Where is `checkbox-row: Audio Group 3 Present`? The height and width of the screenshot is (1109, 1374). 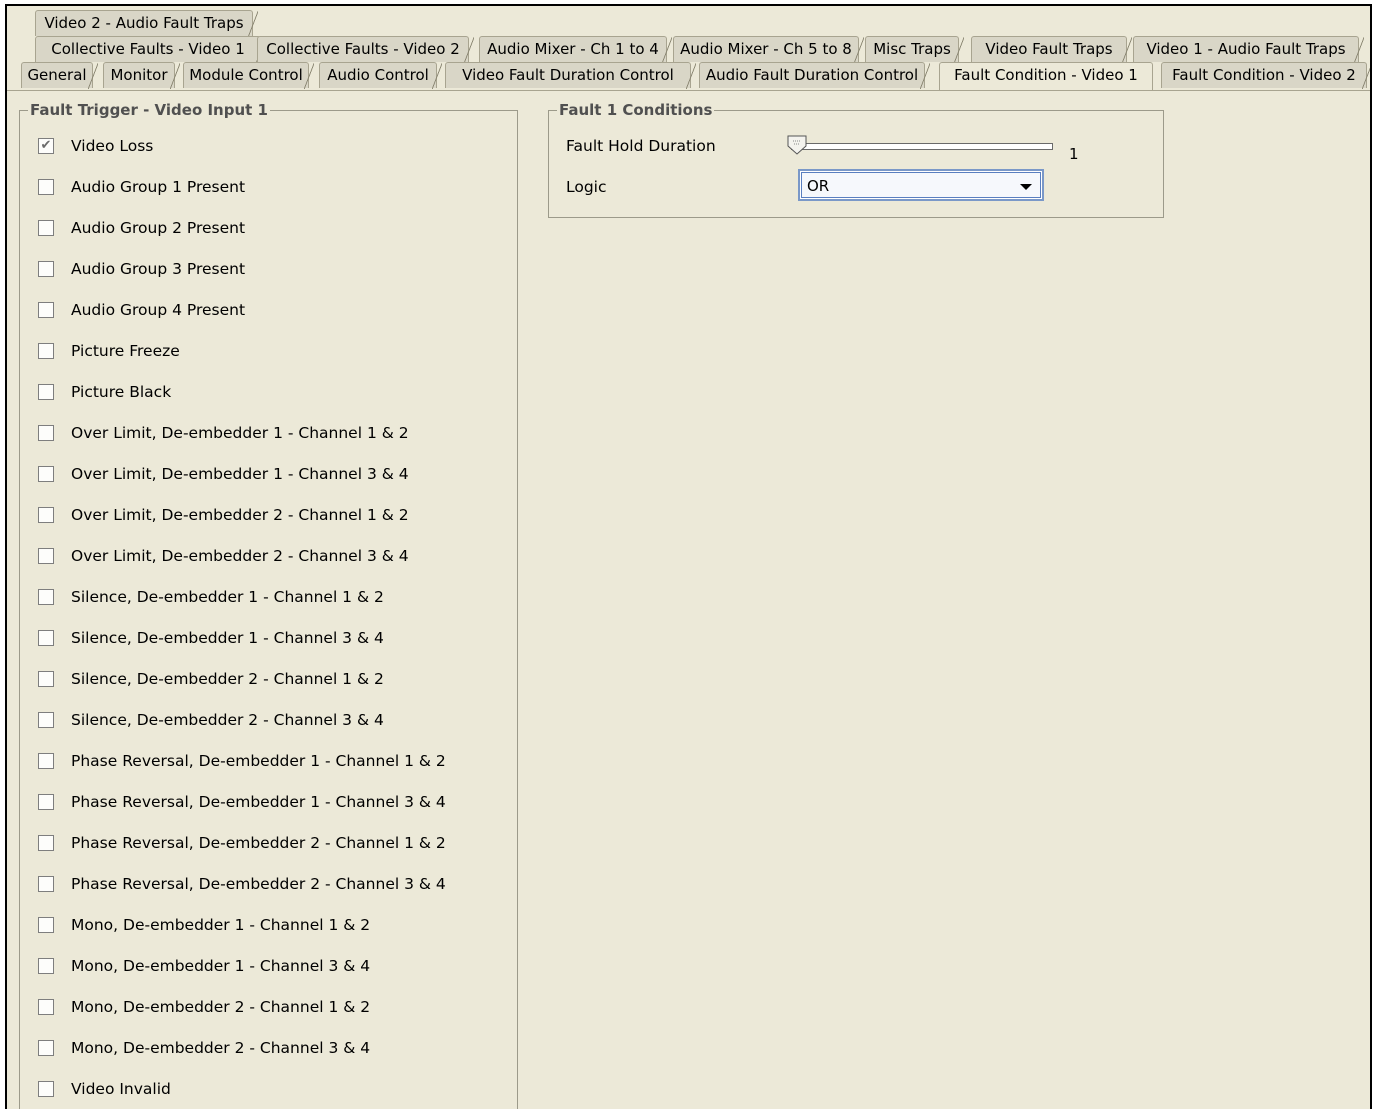
checkbox-row: Audio Group 3 Present is located at coordinates (141, 269).